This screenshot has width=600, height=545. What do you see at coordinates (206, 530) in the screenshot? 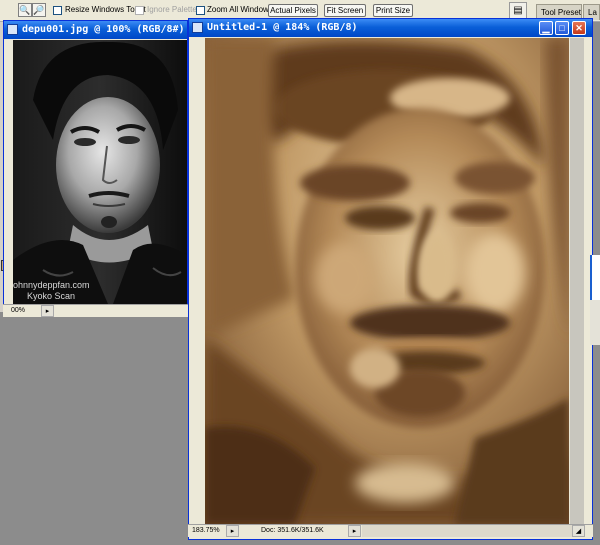
I see `painting-zoom-level: 183.75%` at bounding box center [206, 530].